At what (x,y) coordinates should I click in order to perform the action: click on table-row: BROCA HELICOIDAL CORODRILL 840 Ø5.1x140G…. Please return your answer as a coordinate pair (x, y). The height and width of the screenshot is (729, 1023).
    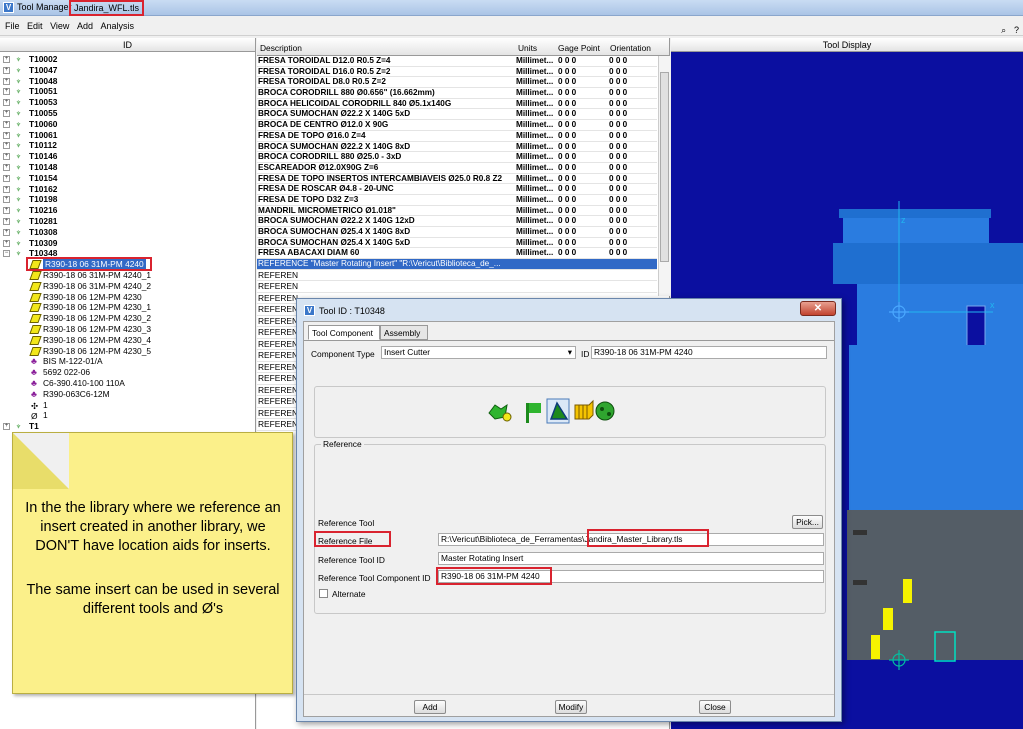
    Looking at the image, I should click on (457, 104).